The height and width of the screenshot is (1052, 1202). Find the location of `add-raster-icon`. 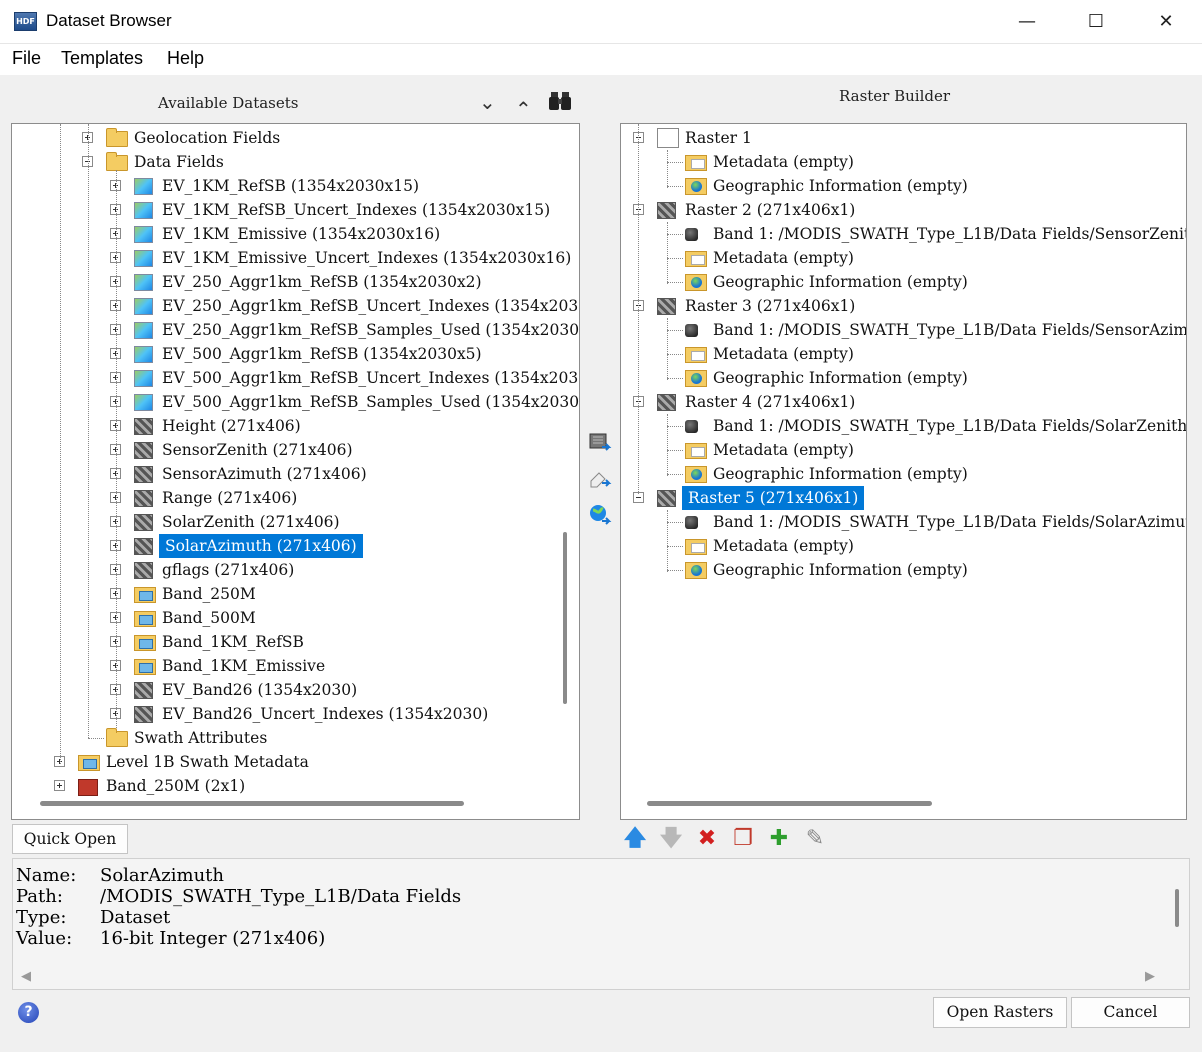

add-raster-icon is located at coordinates (600, 443).